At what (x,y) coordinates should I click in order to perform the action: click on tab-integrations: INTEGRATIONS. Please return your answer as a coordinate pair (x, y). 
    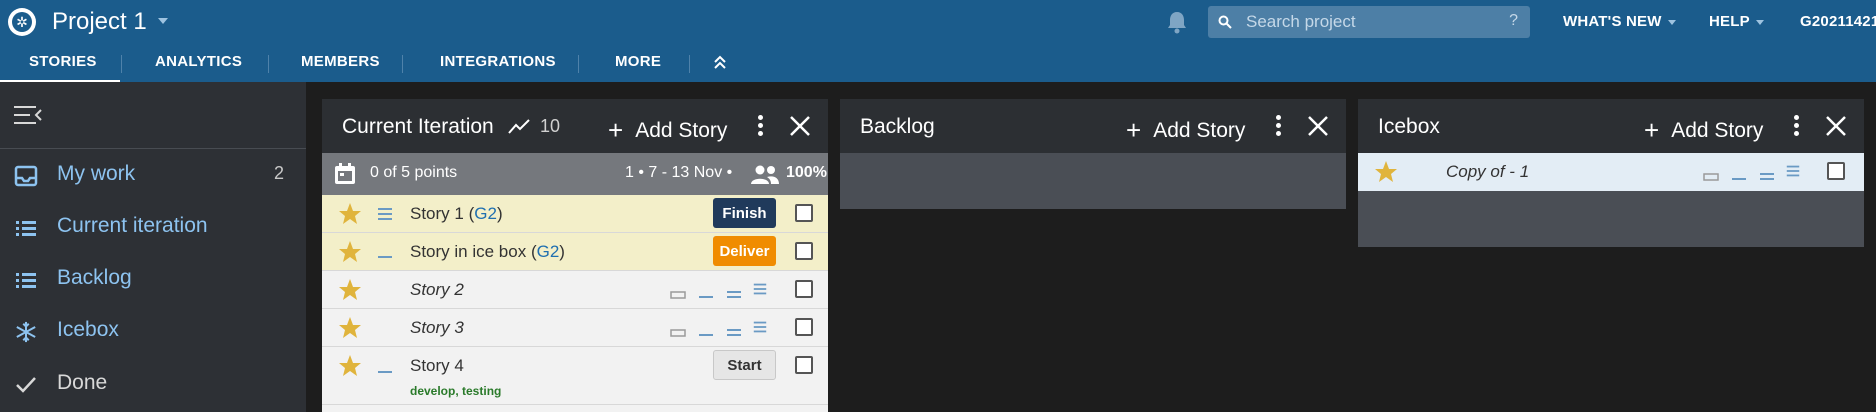
    Looking at the image, I should click on (498, 61).